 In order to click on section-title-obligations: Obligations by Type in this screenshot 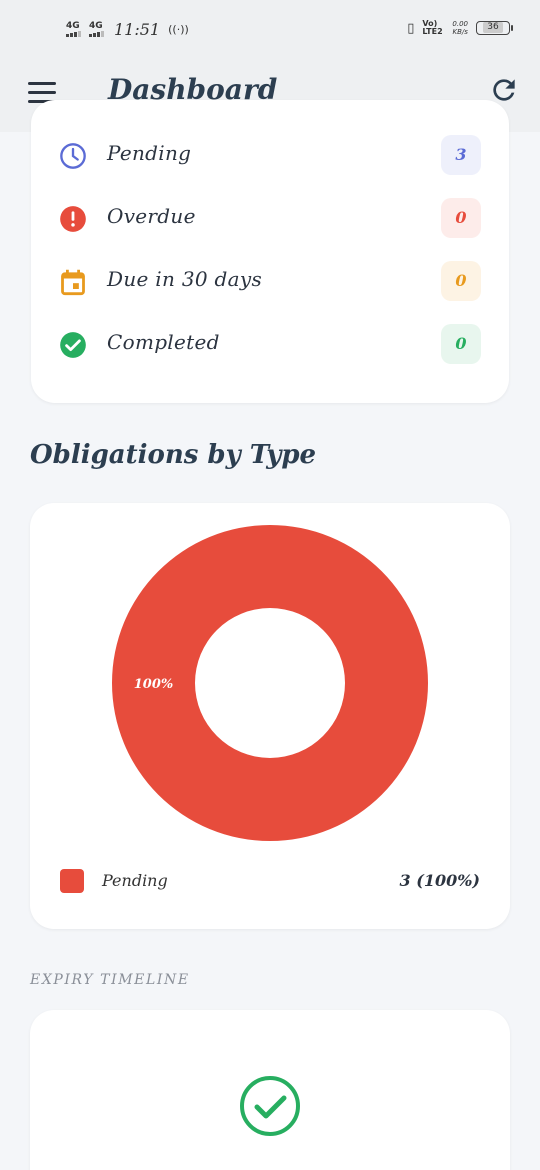, I will do `click(173, 455)`.